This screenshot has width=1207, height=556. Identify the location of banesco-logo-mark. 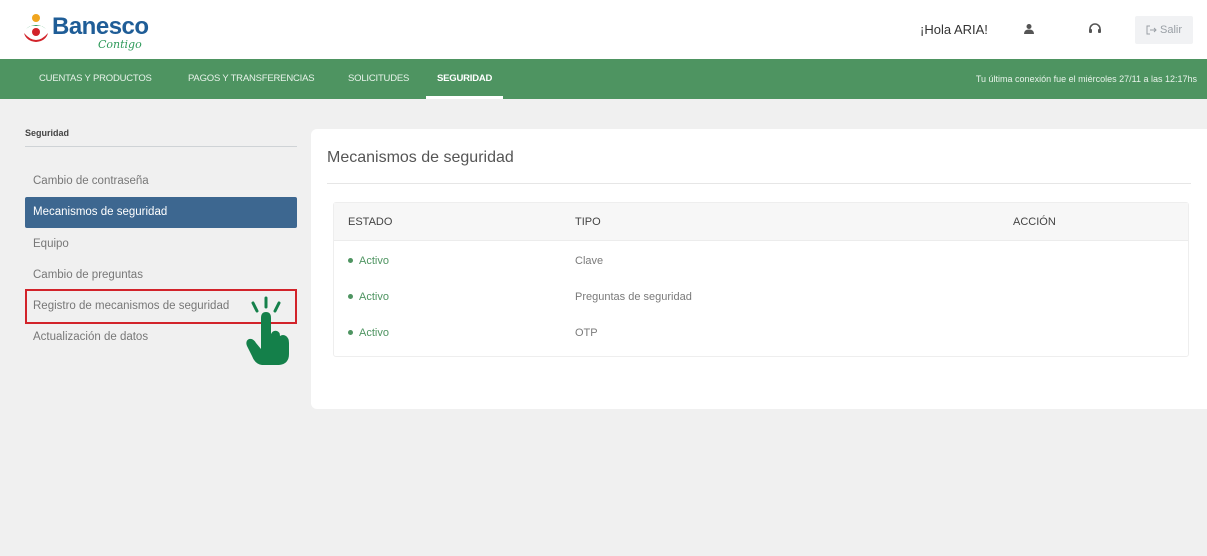
(36, 28).